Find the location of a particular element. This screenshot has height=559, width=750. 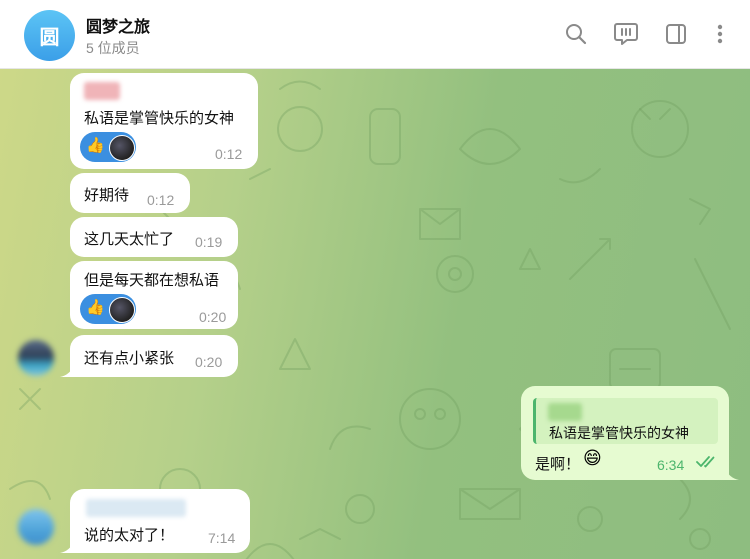

message-bubble: 还有点小紧张 0:20 is located at coordinates (154, 356).